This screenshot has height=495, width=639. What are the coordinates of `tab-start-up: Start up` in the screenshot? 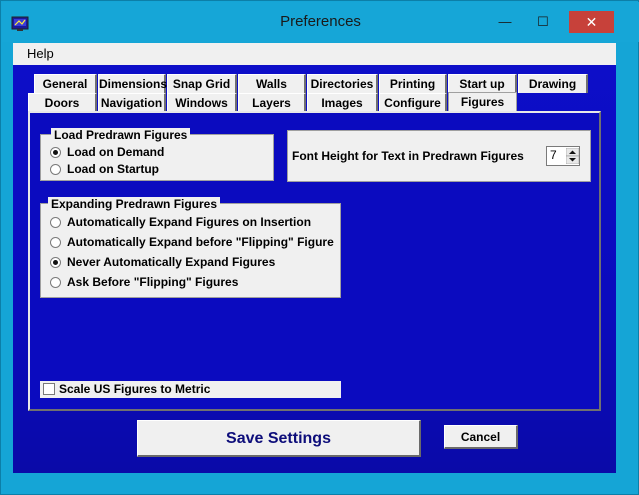 It's located at (482, 83).